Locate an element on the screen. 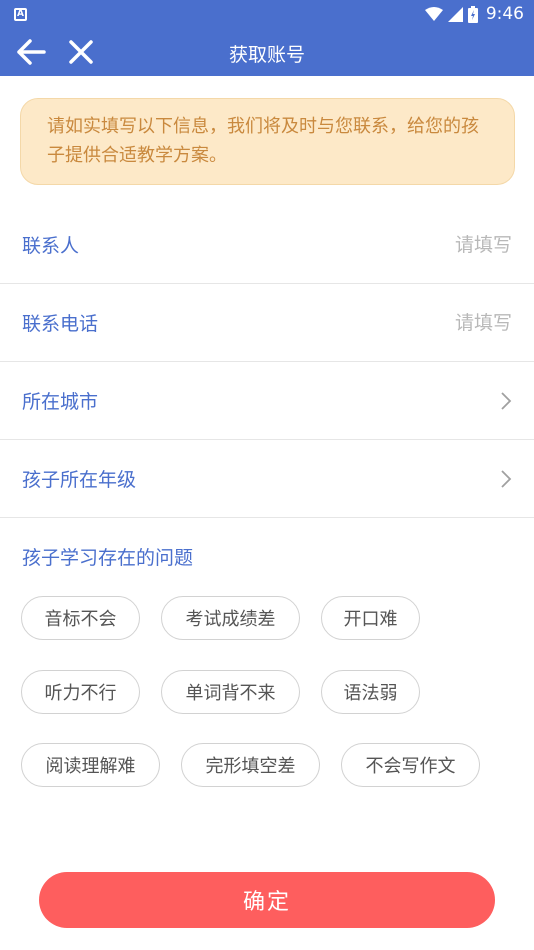 This screenshot has width=534, height=950. contact-phone-input is located at coordinates (452, 322).